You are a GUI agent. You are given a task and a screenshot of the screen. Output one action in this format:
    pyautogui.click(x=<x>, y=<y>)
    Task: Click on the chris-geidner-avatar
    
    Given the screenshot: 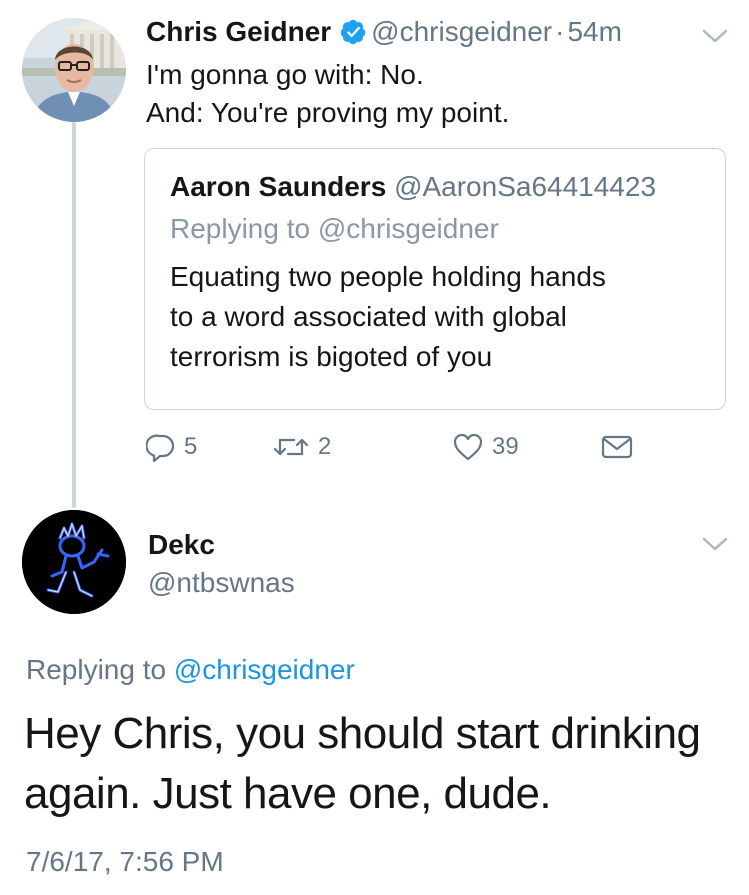 What is the action you would take?
    pyautogui.click(x=74, y=70)
    